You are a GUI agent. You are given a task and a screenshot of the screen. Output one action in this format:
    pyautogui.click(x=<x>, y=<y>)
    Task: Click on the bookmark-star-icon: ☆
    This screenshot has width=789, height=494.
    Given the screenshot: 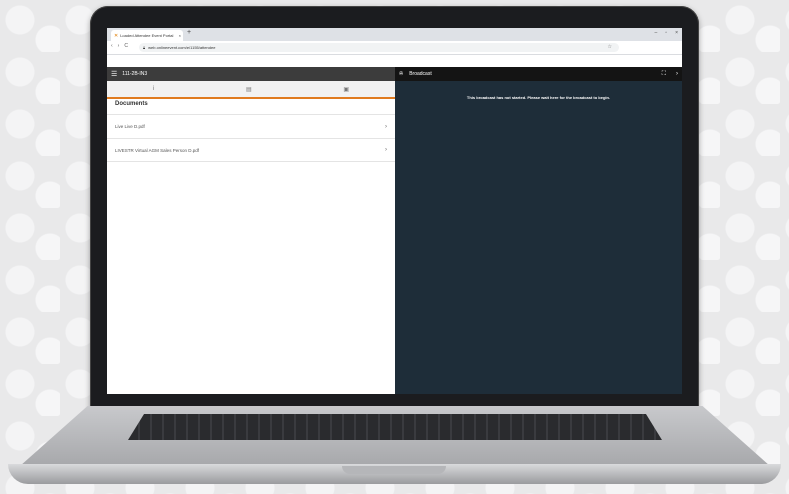 What is the action you would take?
    pyautogui.click(x=610, y=47)
    